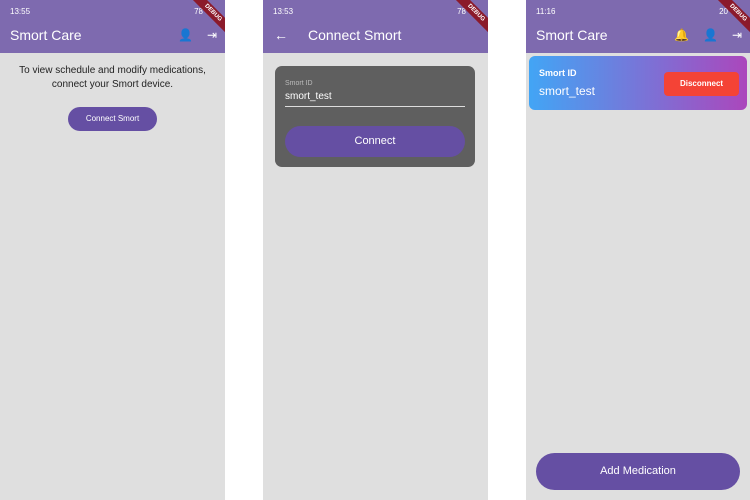 Image resolution: width=750 pixels, height=500 pixels. What do you see at coordinates (112, 26) in the screenshot?
I see `app-bar: 13:55 78 DEBUG Smort Care 👤 ⇥` at bounding box center [112, 26].